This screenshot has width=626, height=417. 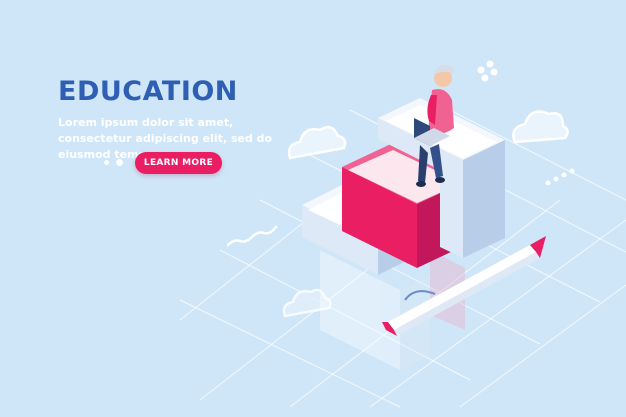 What do you see at coordinates (540, 127) in the screenshot?
I see `cloud-icon` at bounding box center [540, 127].